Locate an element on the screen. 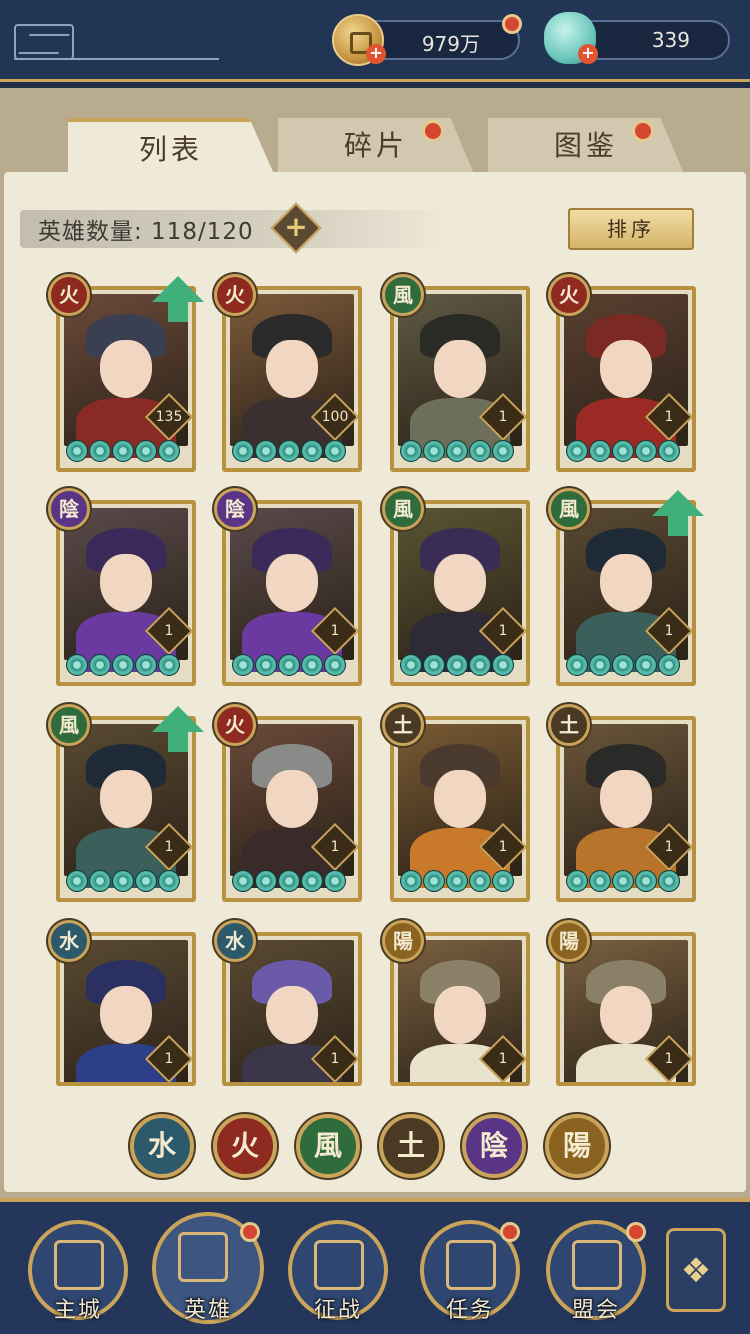  battle-helmet-icon is located at coordinates (339, 1265).